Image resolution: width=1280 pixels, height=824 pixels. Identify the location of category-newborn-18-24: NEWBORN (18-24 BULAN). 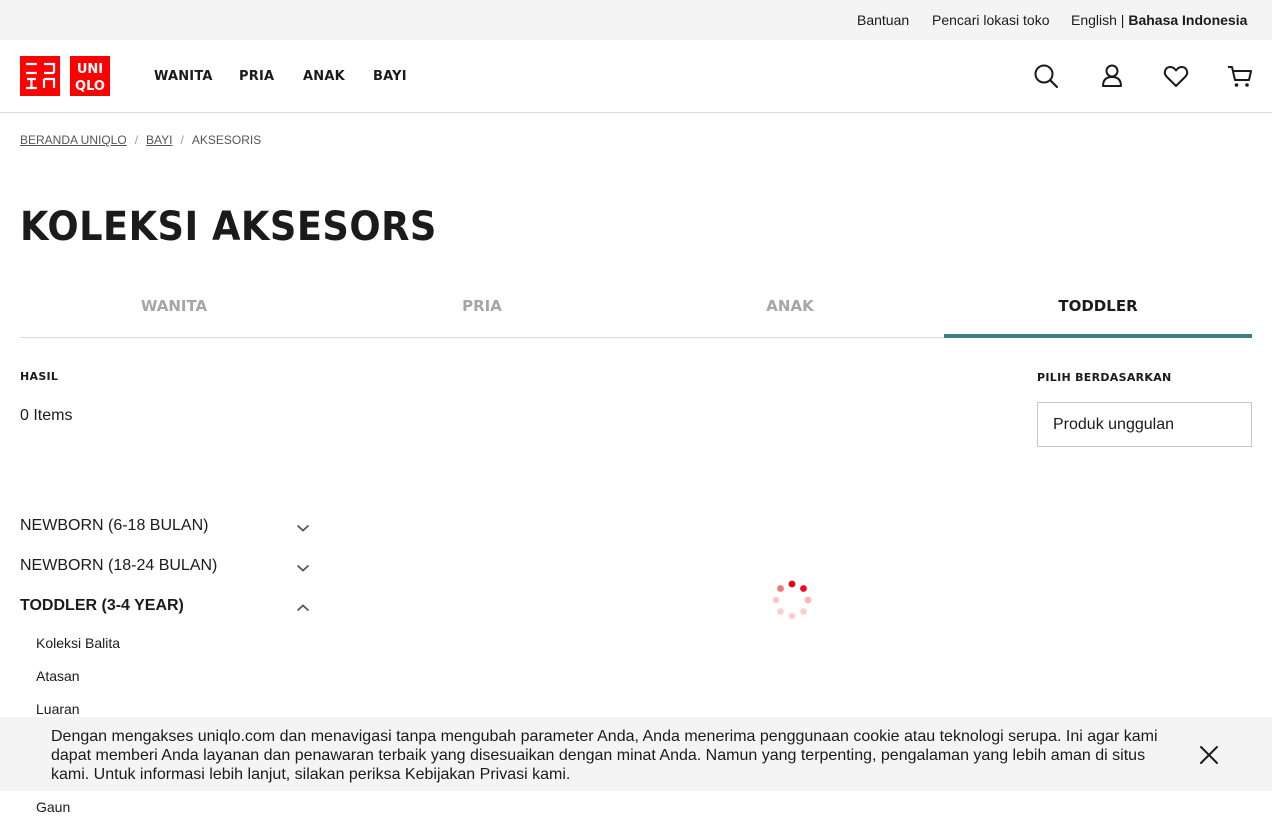
(165, 569).